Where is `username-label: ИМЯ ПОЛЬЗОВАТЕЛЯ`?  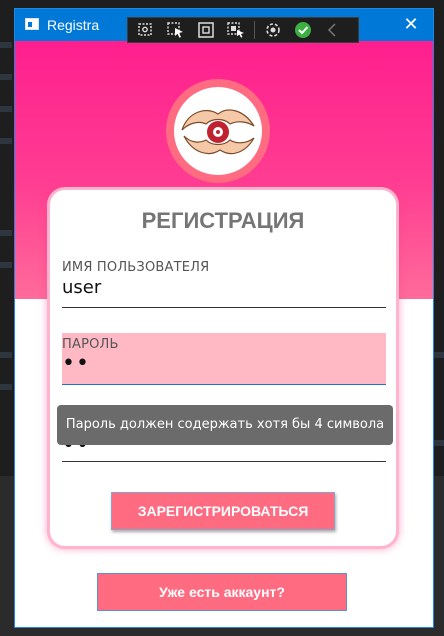
username-label: ИМЯ ПОЛЬЗОВАТЕЛЯ is located at coordinates (136, 267).